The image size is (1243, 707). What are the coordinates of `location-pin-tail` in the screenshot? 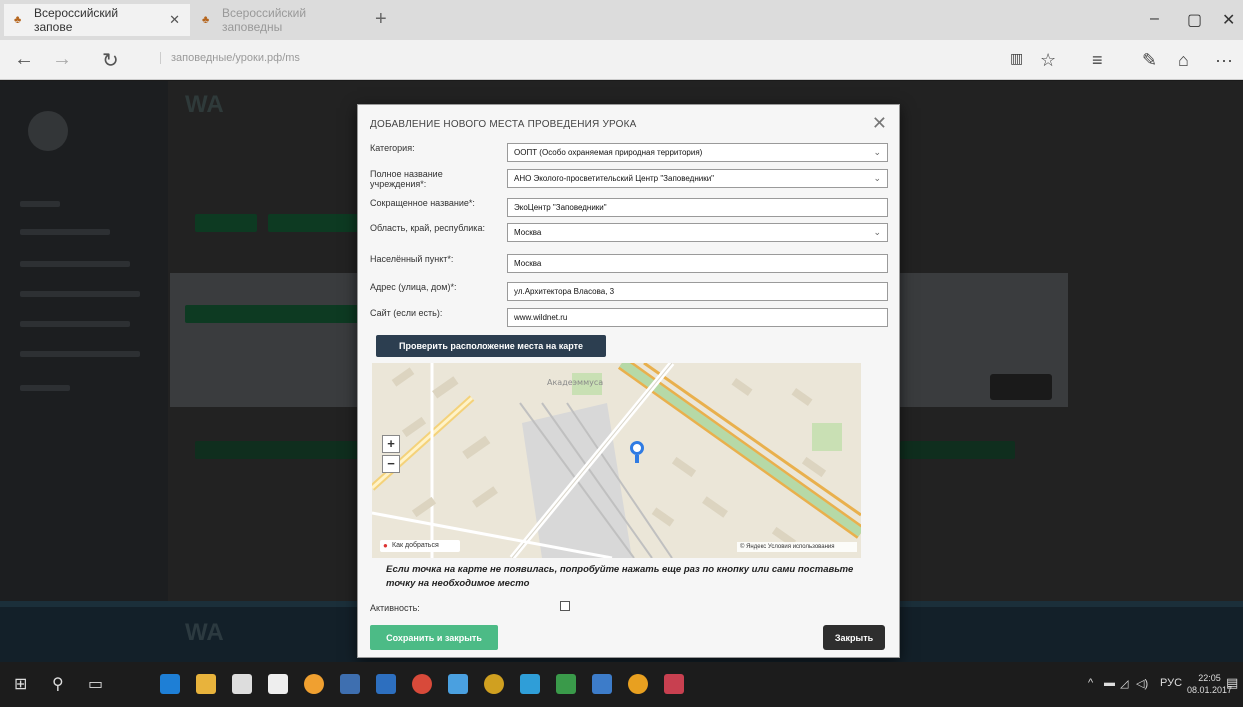 It's located at (637, 459).